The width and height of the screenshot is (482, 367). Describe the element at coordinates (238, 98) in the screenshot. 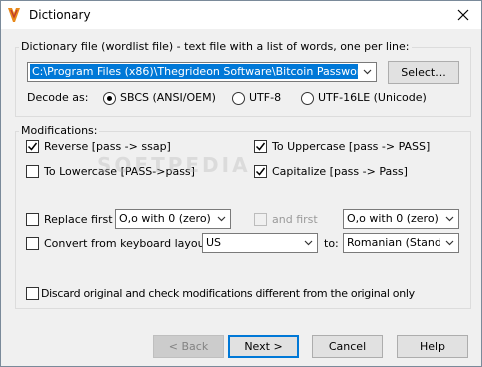

I see `radio-utf8` at that location.